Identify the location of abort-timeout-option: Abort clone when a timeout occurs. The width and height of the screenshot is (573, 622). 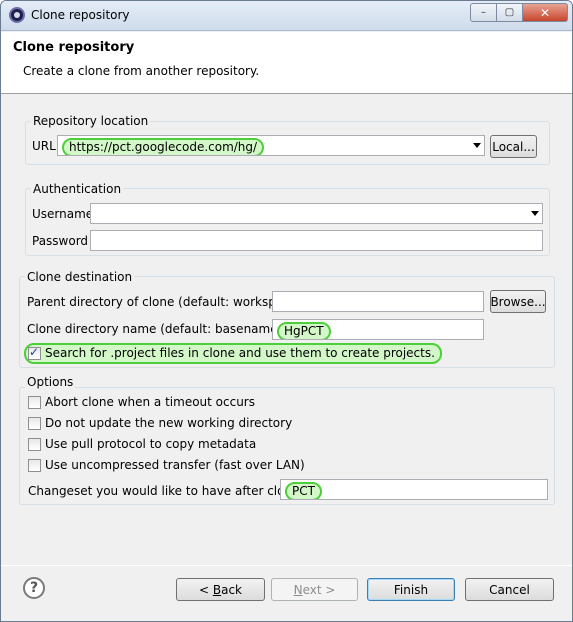
(141, 402).